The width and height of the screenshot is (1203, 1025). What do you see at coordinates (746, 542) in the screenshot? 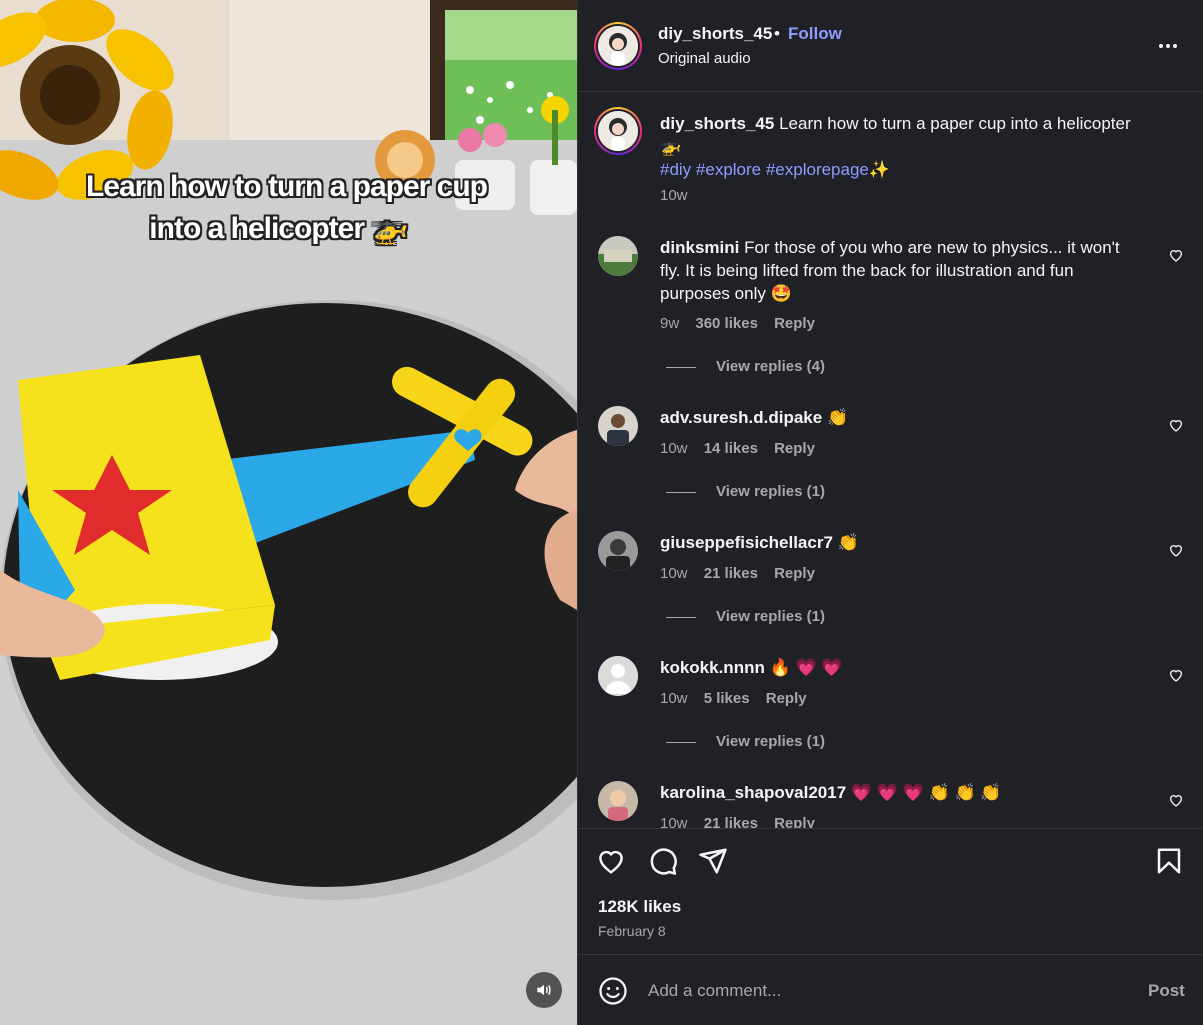
I see `comment-username: giuseppefisichellacr7` at bounding box center [746, 542].